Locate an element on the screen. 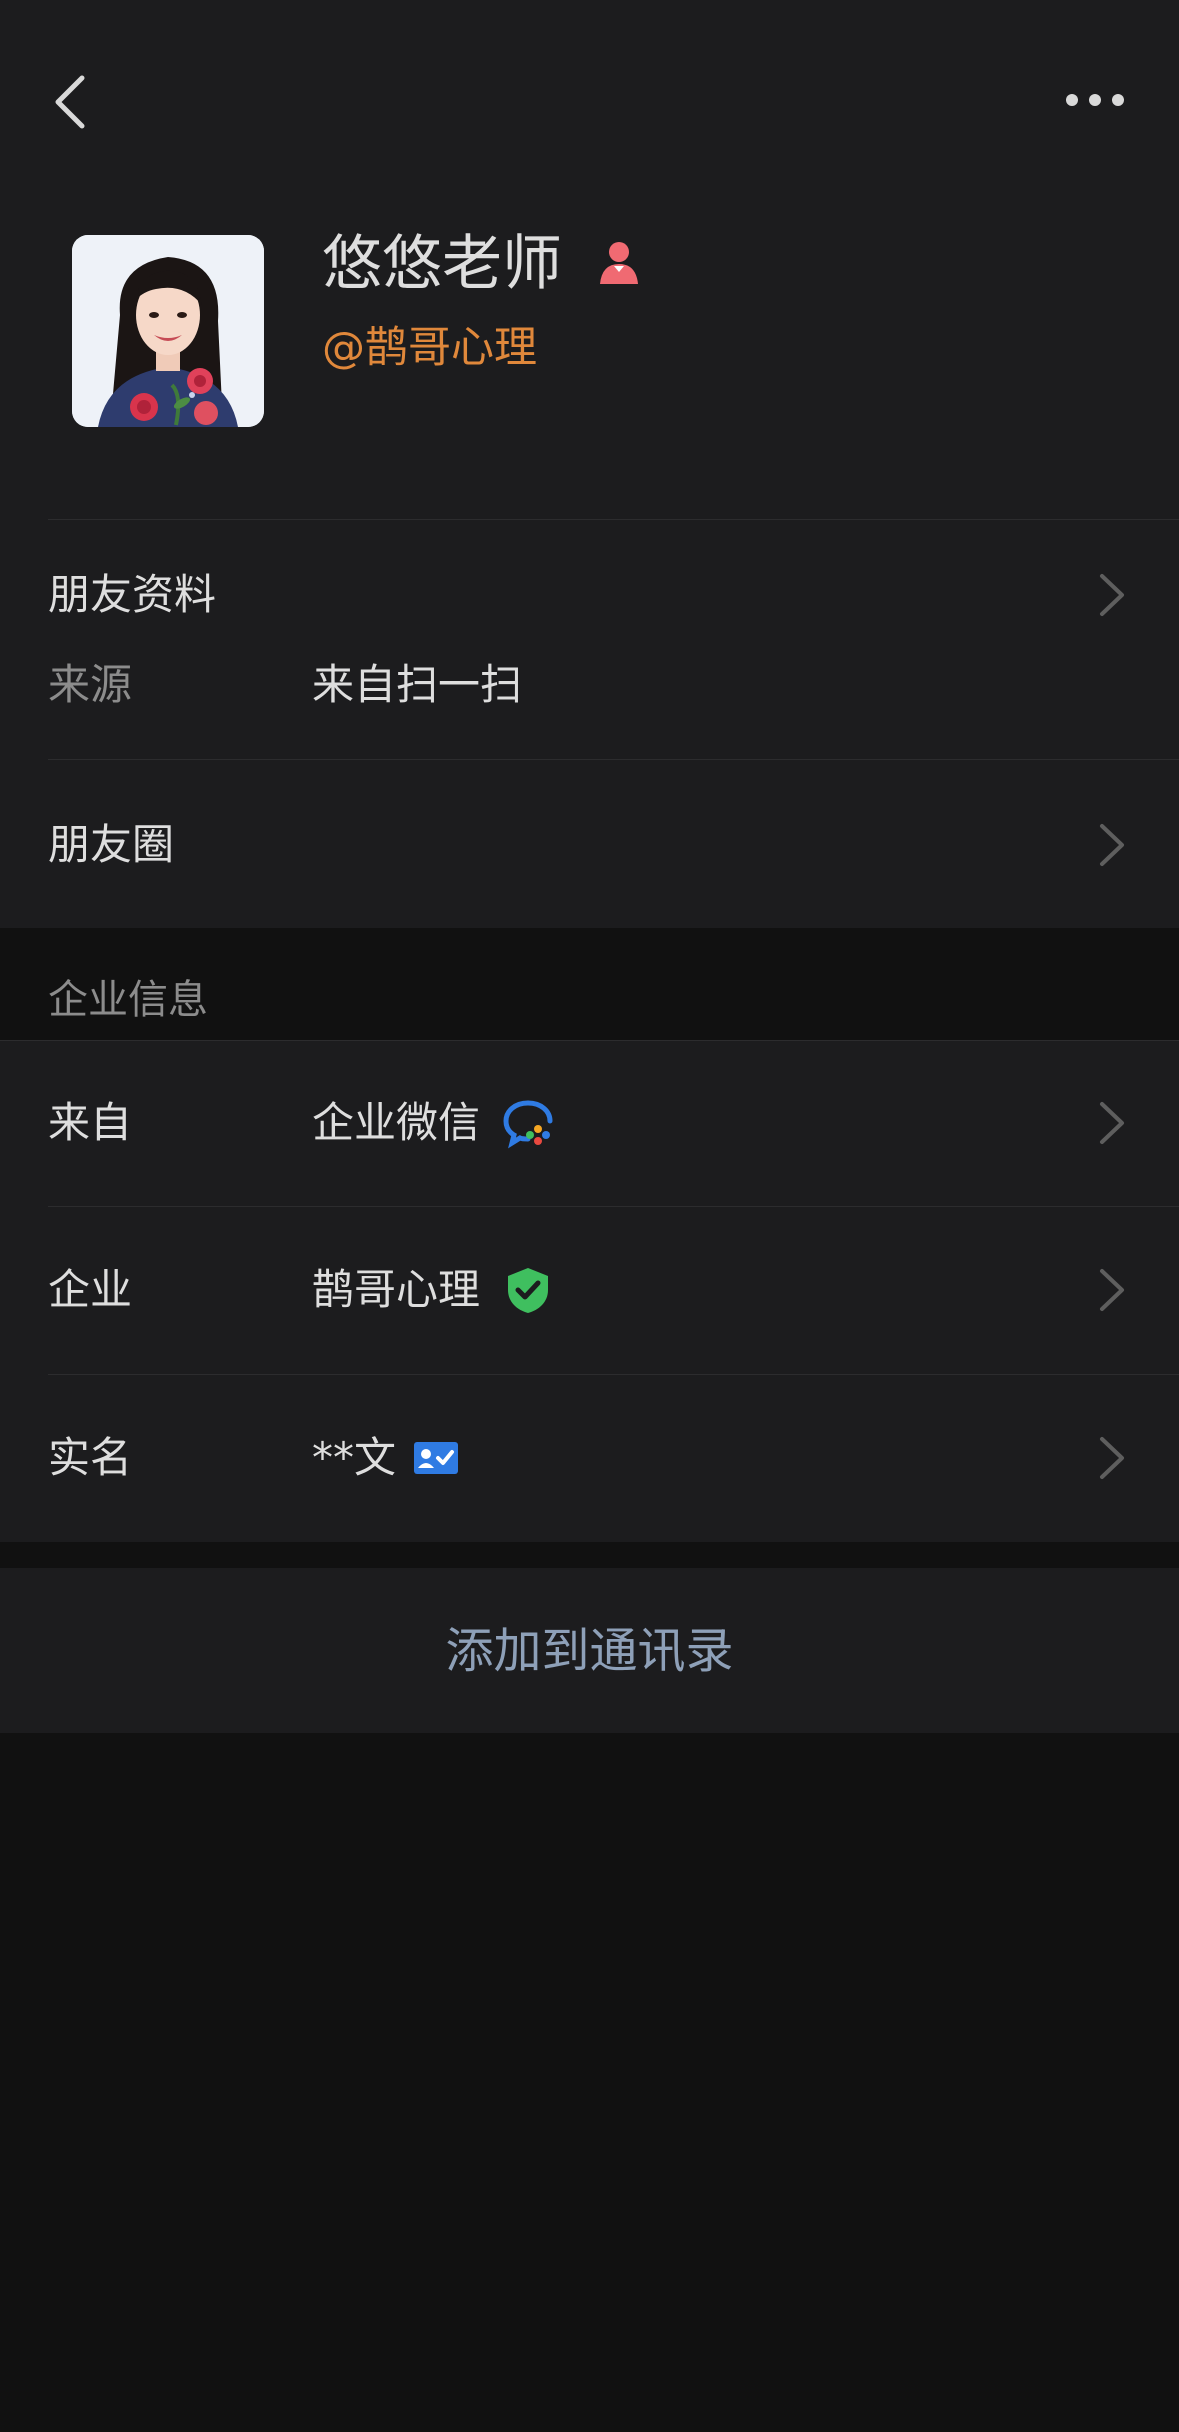  add-to-contacts-button: 添加到通讯录 is located at coordinates (589, 1650).